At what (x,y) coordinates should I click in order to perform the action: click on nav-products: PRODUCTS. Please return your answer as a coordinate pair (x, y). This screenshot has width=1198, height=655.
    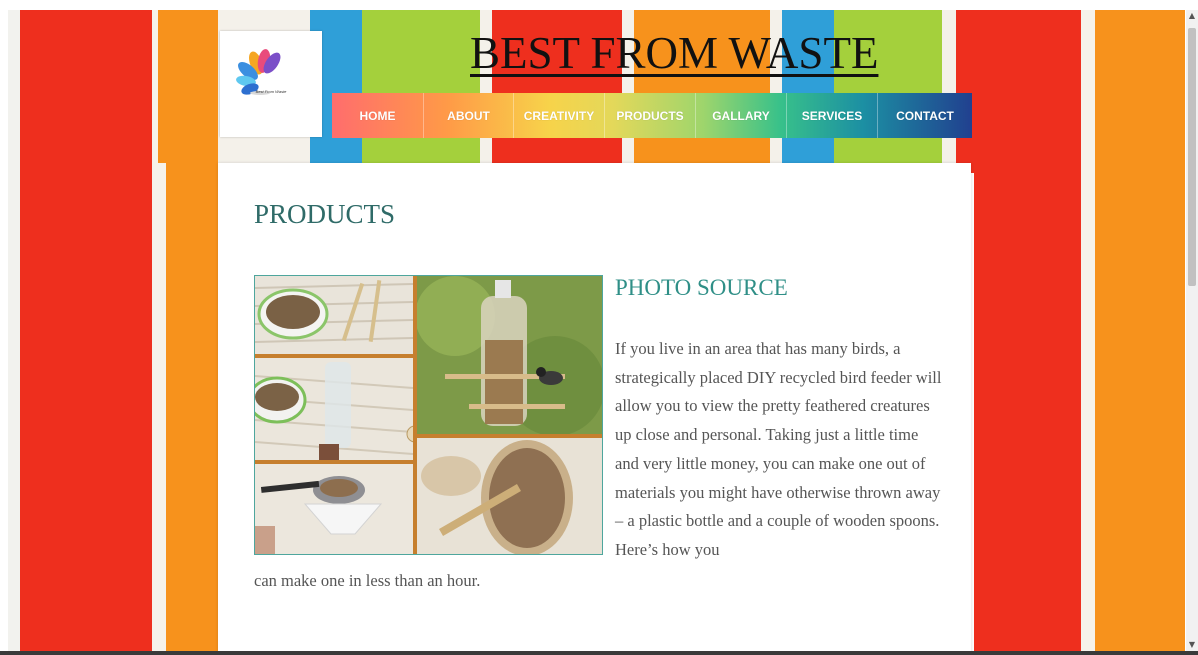
    Looking at the image, I should click on (650, 115).